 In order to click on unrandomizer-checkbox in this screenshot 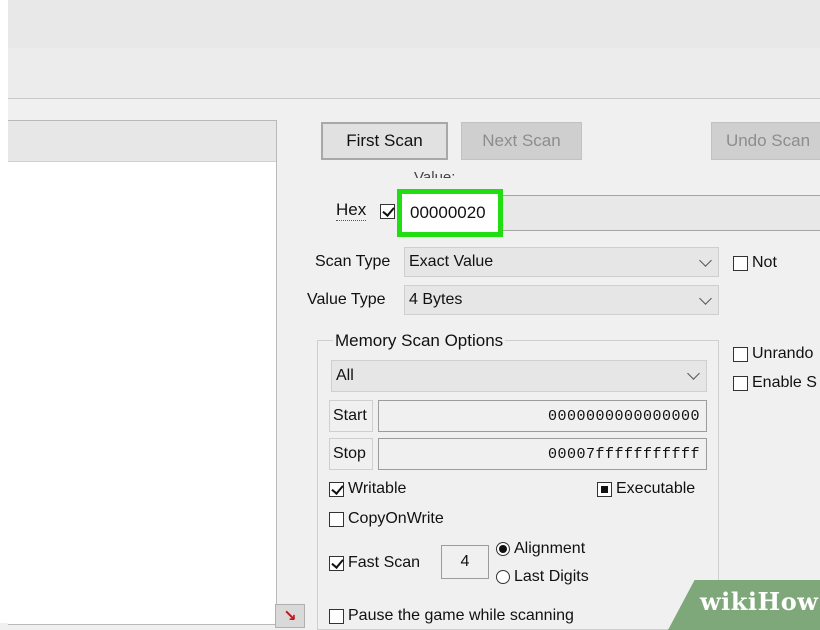, I will do `click(740, 354)`.